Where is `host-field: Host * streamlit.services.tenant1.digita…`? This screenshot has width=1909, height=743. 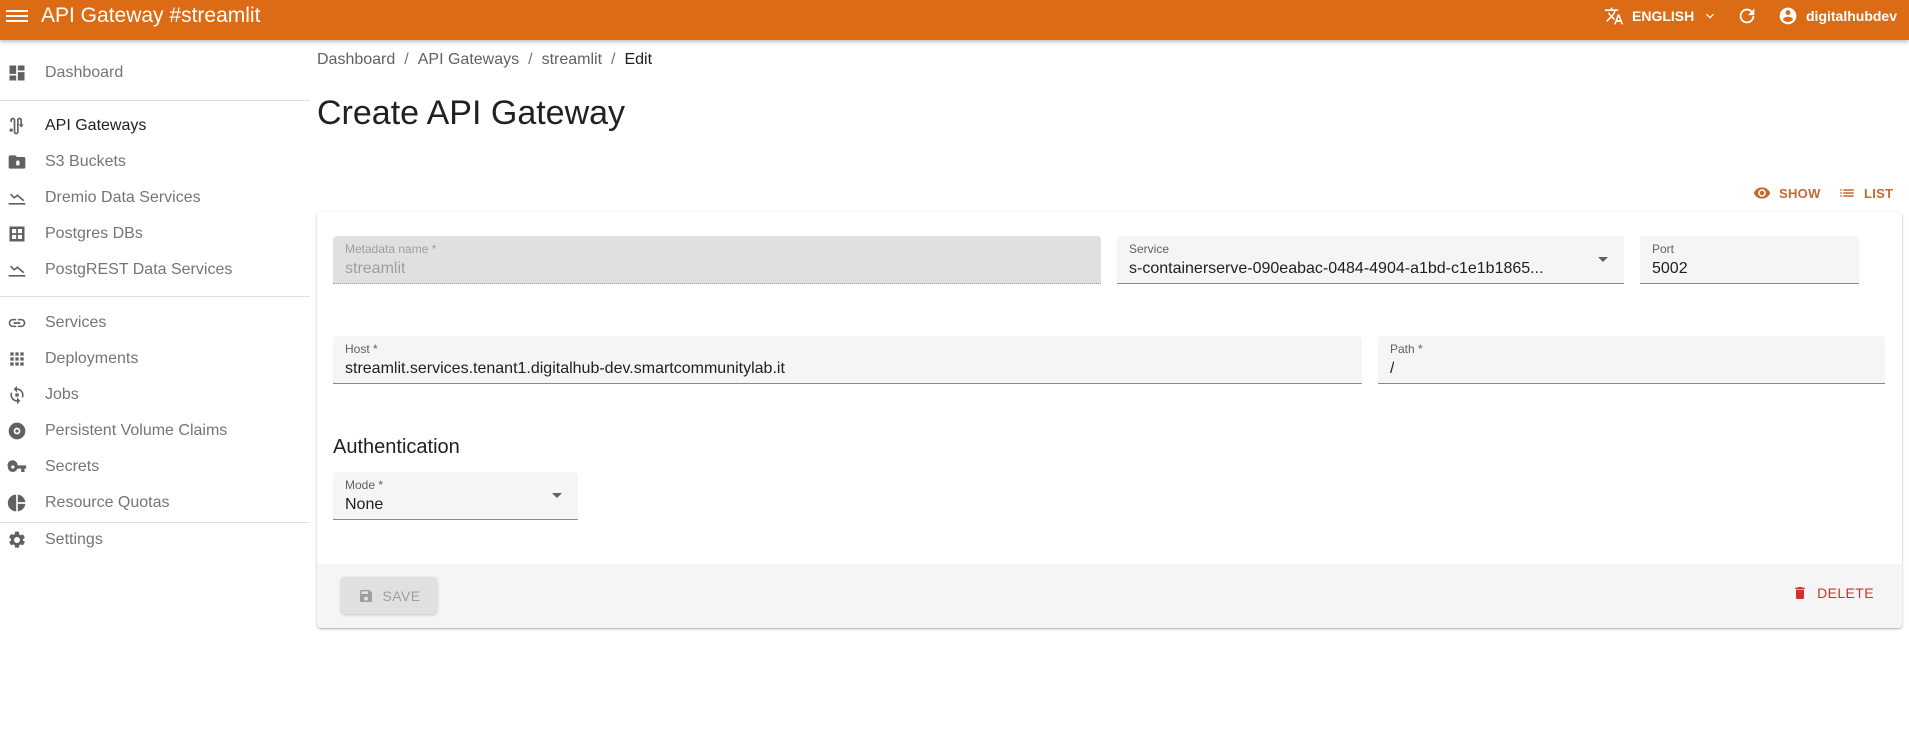
host-field: Host * streamlit.services.tenant1.digita… is located at coordinates (847, 360).